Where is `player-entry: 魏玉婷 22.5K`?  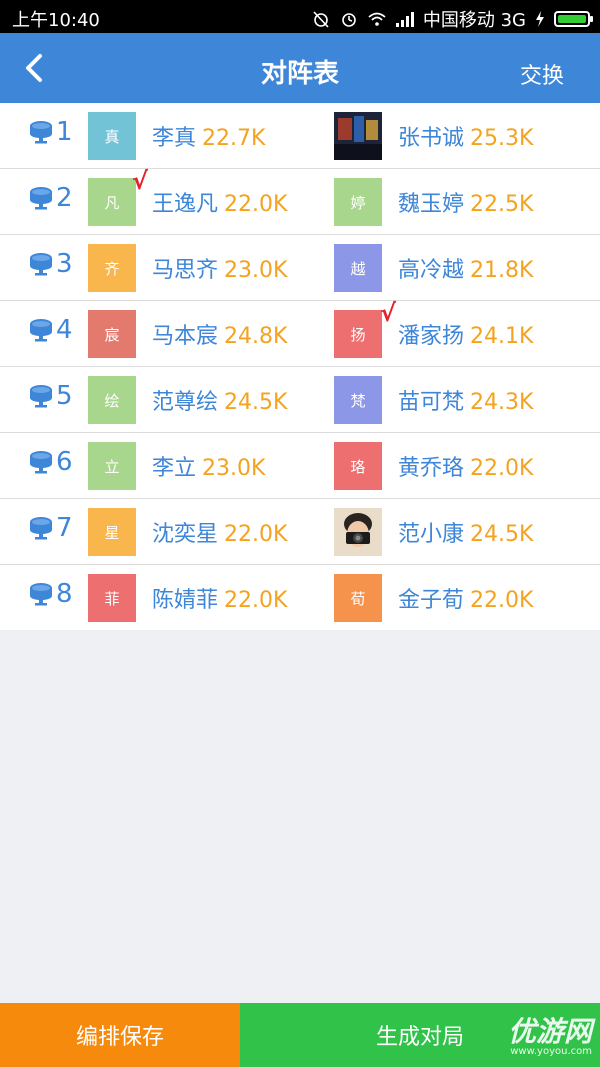
player-entry: 魏玉婷 22.5K is located at coordinates (465, 202).